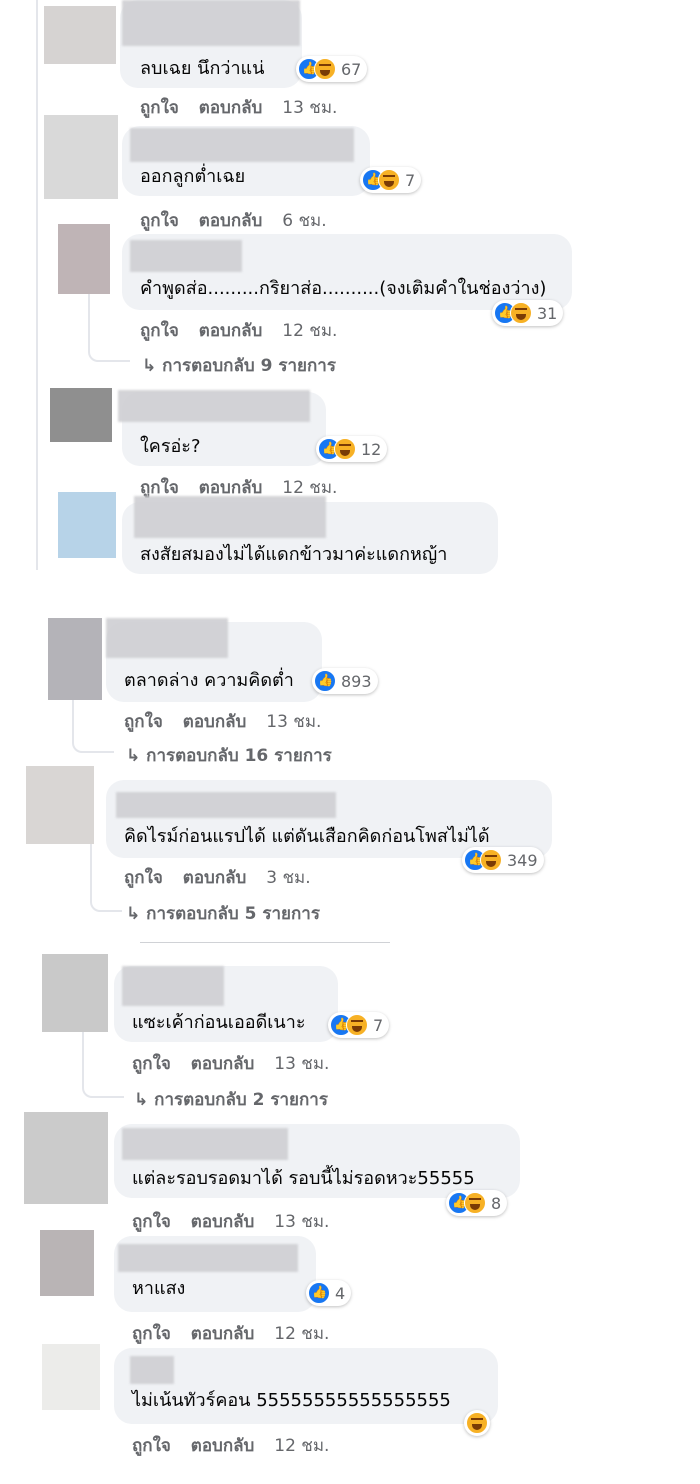 This screenshot has height=1484, width=700. Describe the element at coordinates (288, 878) in the screenshot. I see `timestamp: 3 ชม.` at that location.